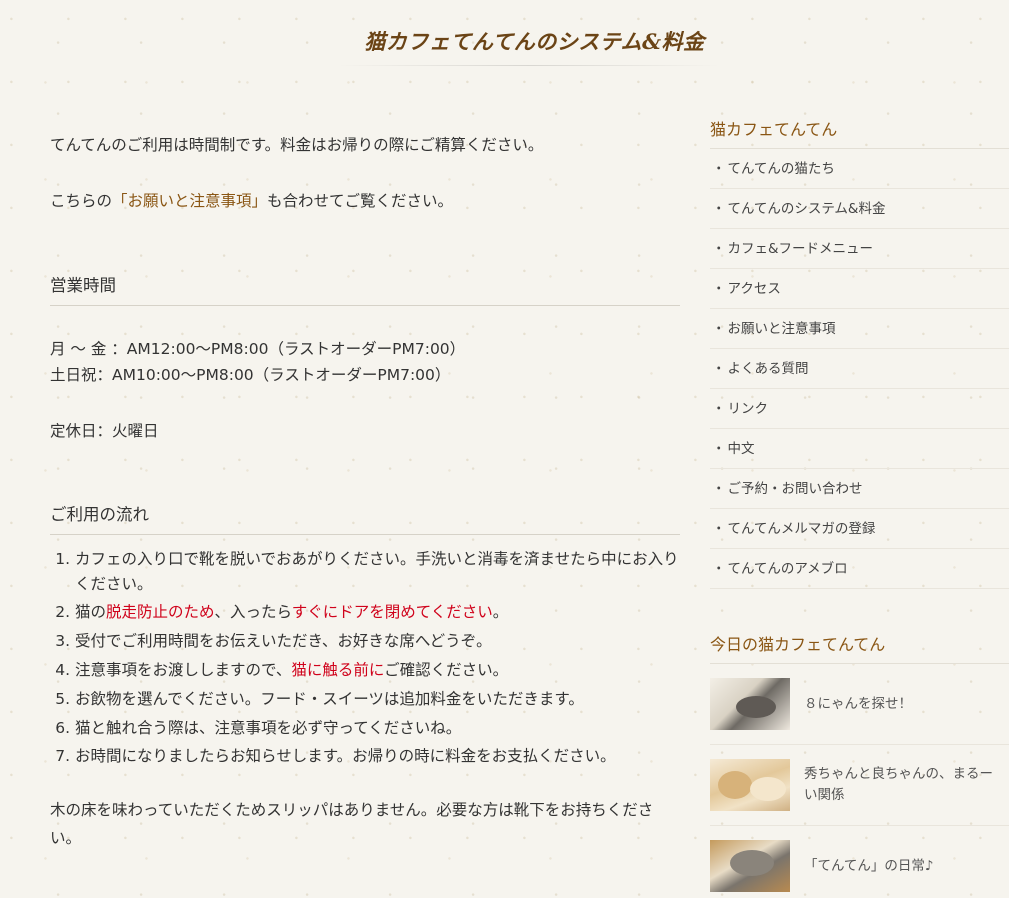  I want to click on flow-step-2-b: 、入ったら, so click(253, 612).